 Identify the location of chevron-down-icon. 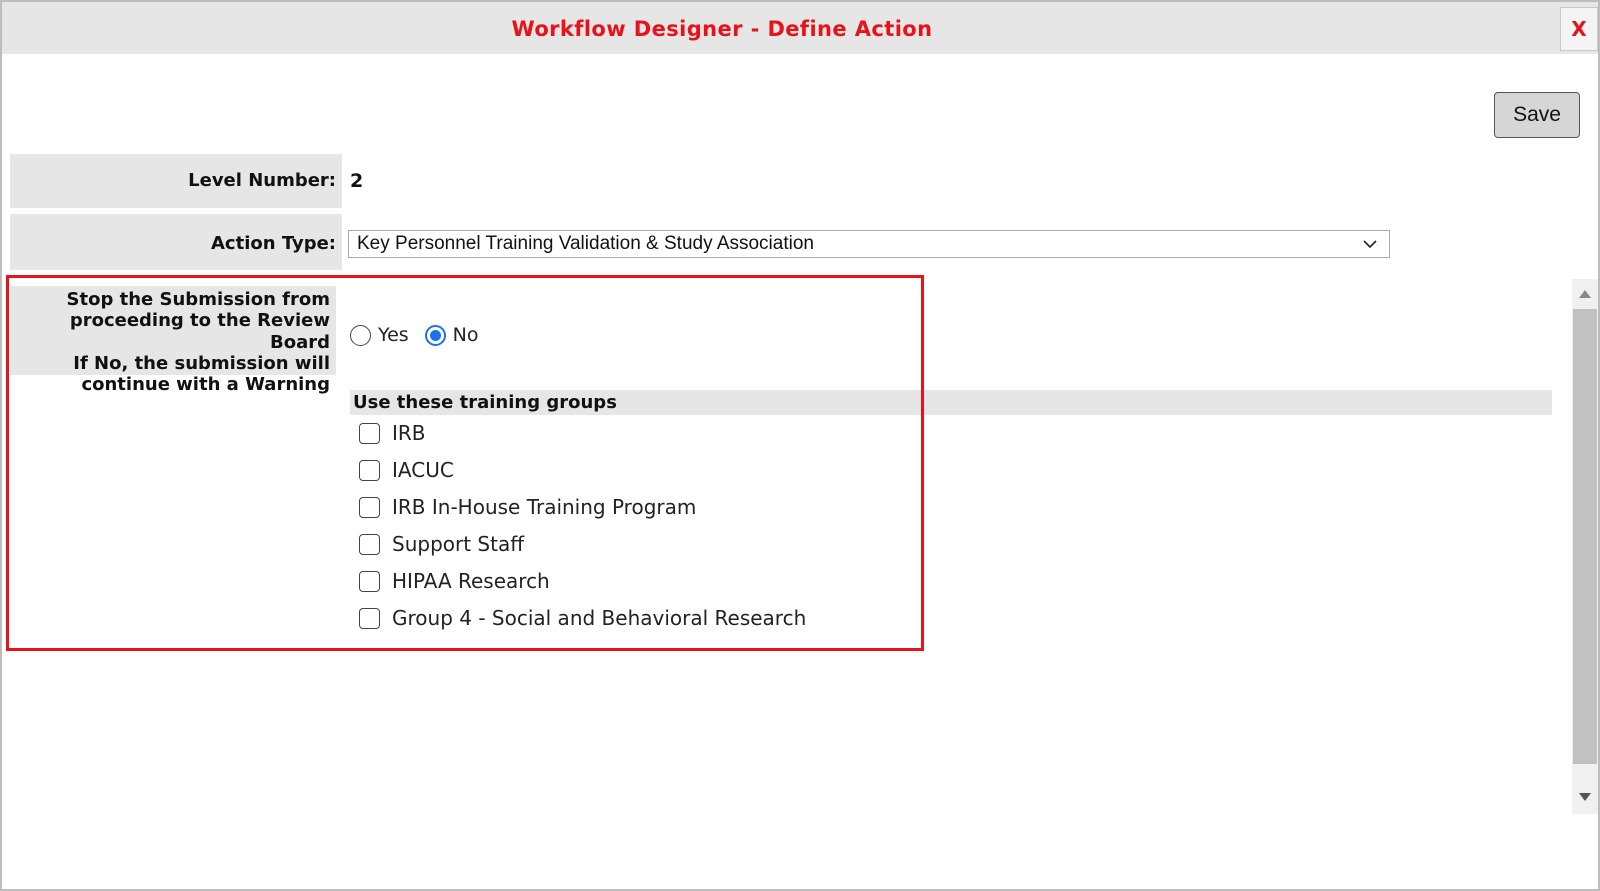
(1370, 244).